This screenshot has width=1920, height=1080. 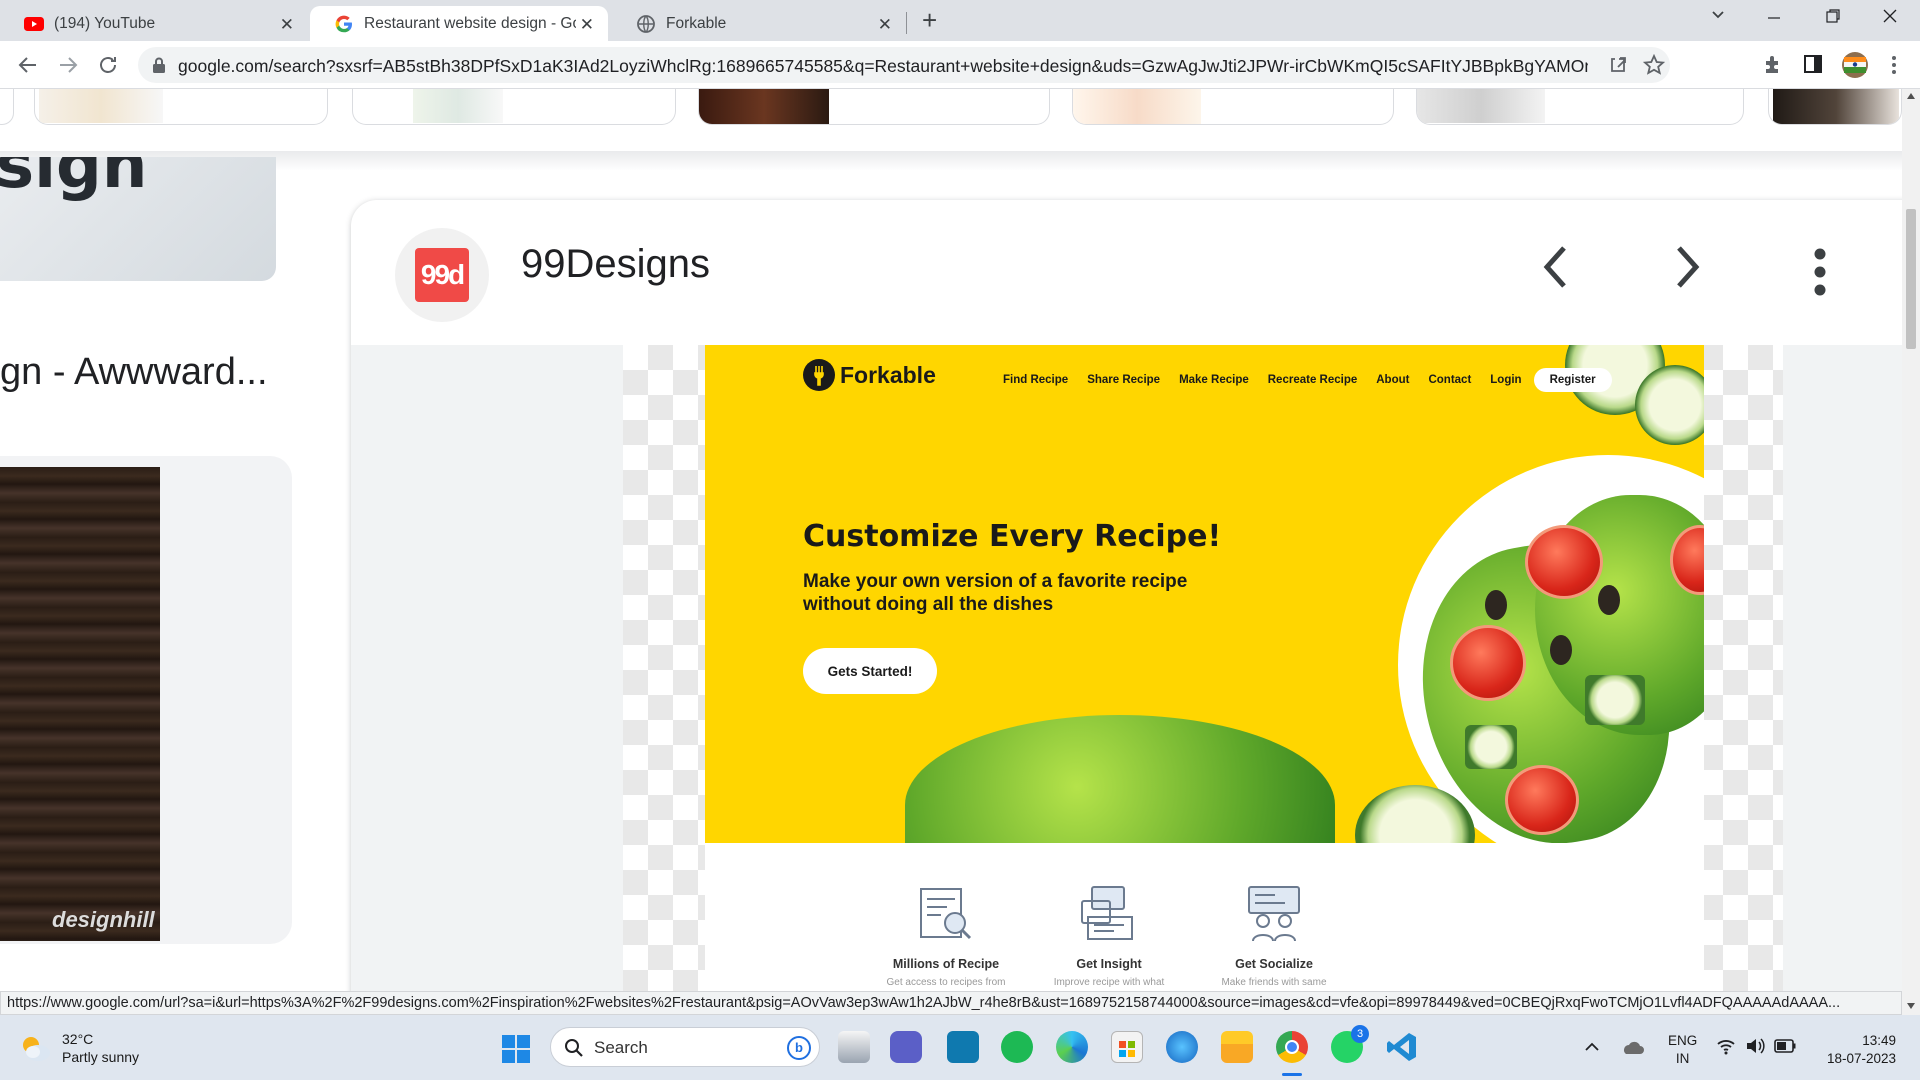 I want to click on get-started-button: Gets Started!, so click(x=870, y=671).